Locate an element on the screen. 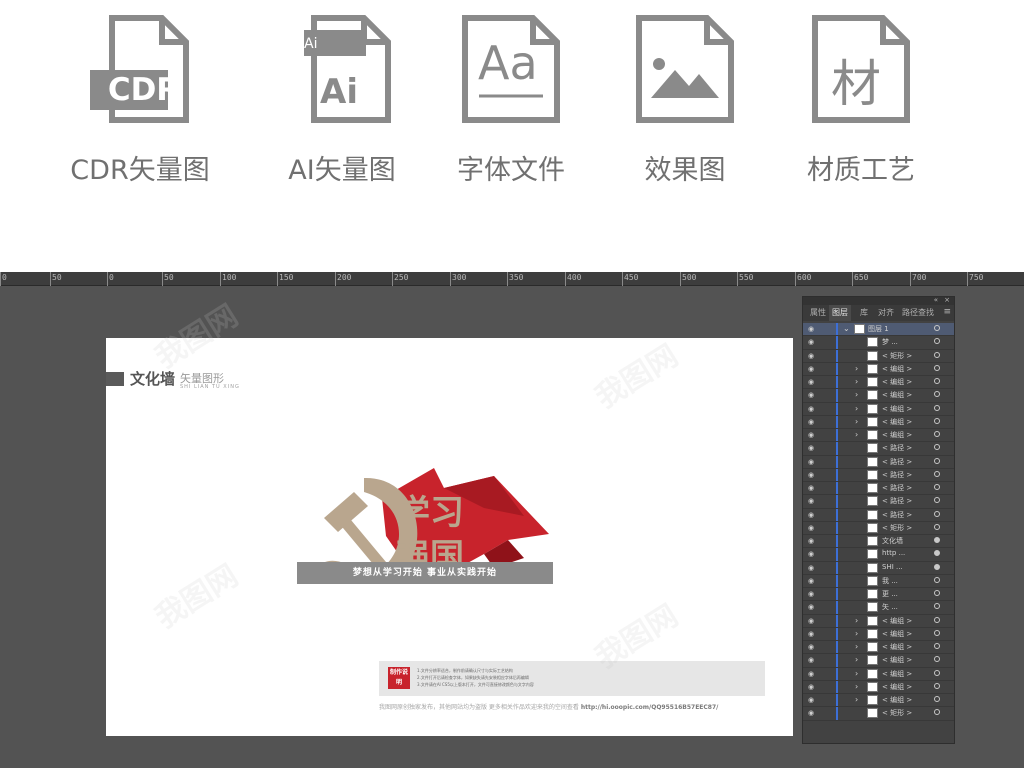 This screenshot has height=768, width=1024. tab-align: 对齐 is located at coordinates (886, 313).